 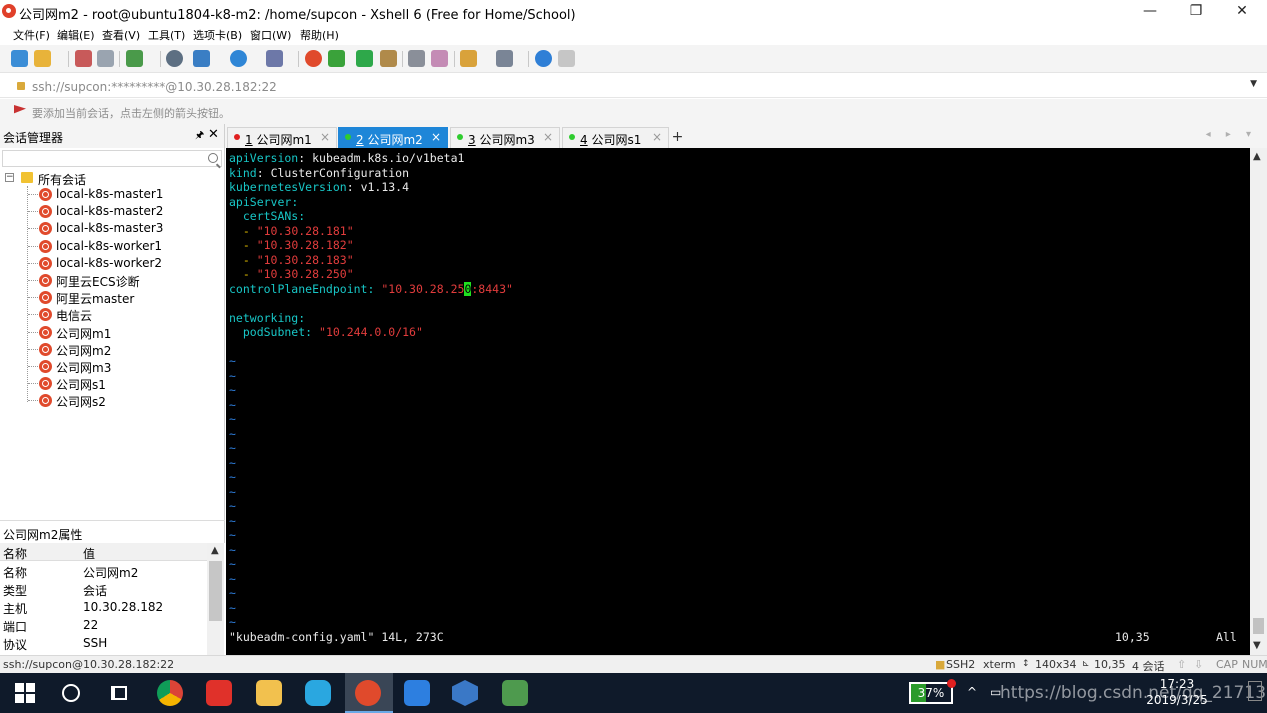 I want to click on arrow-up-icon: ⇧, so click(x=1181, y=664).